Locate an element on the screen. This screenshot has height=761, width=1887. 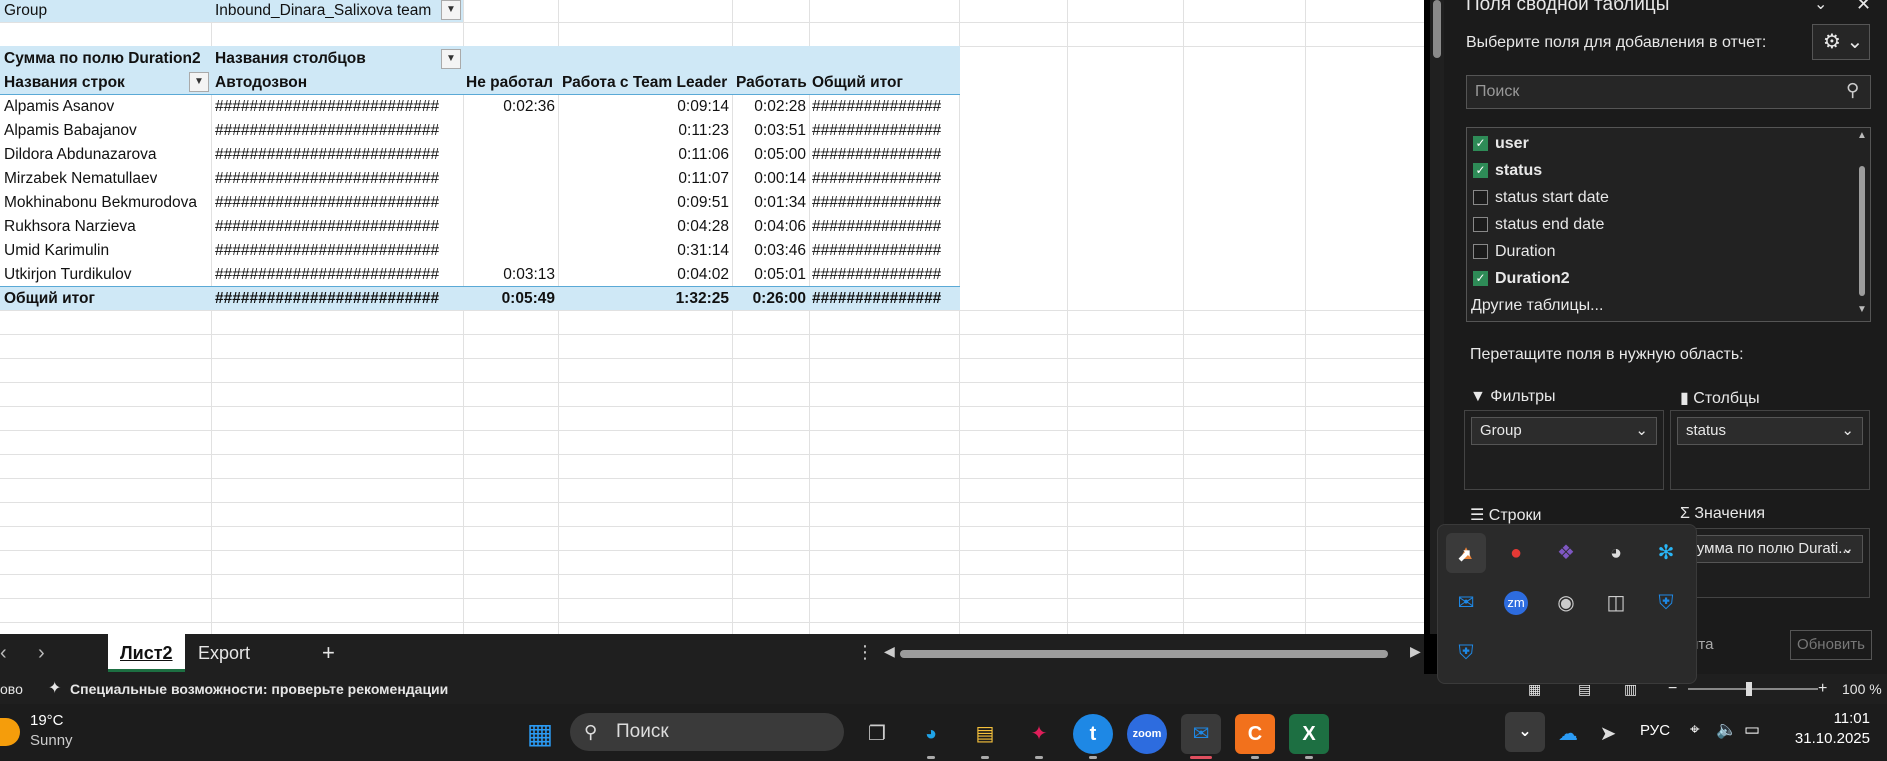
values-drop-area: Сумма по полю Durati... ⌄ is located at coordinates (1770, 563).